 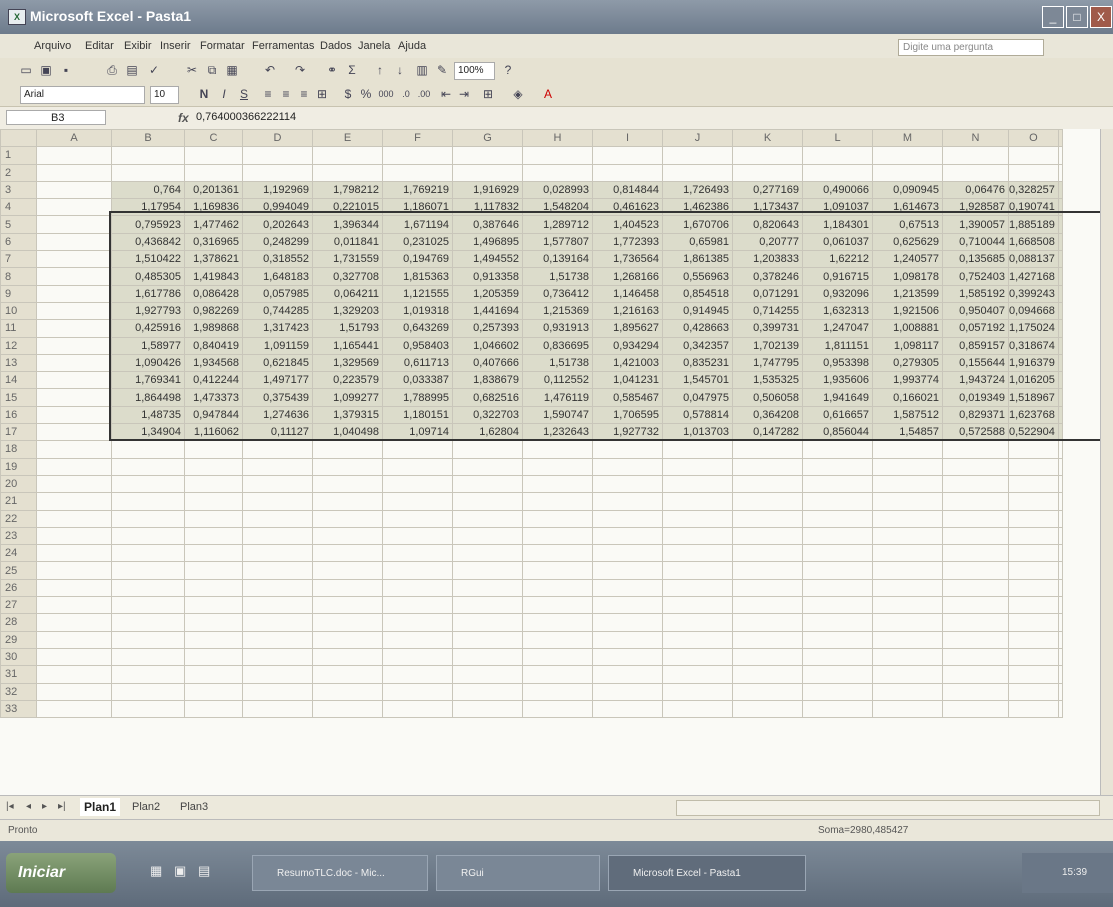 What do you see at coordinates (61, 873) in the screenshot?
I see `start-button: Iniciar` at bounding box center [61, 873].